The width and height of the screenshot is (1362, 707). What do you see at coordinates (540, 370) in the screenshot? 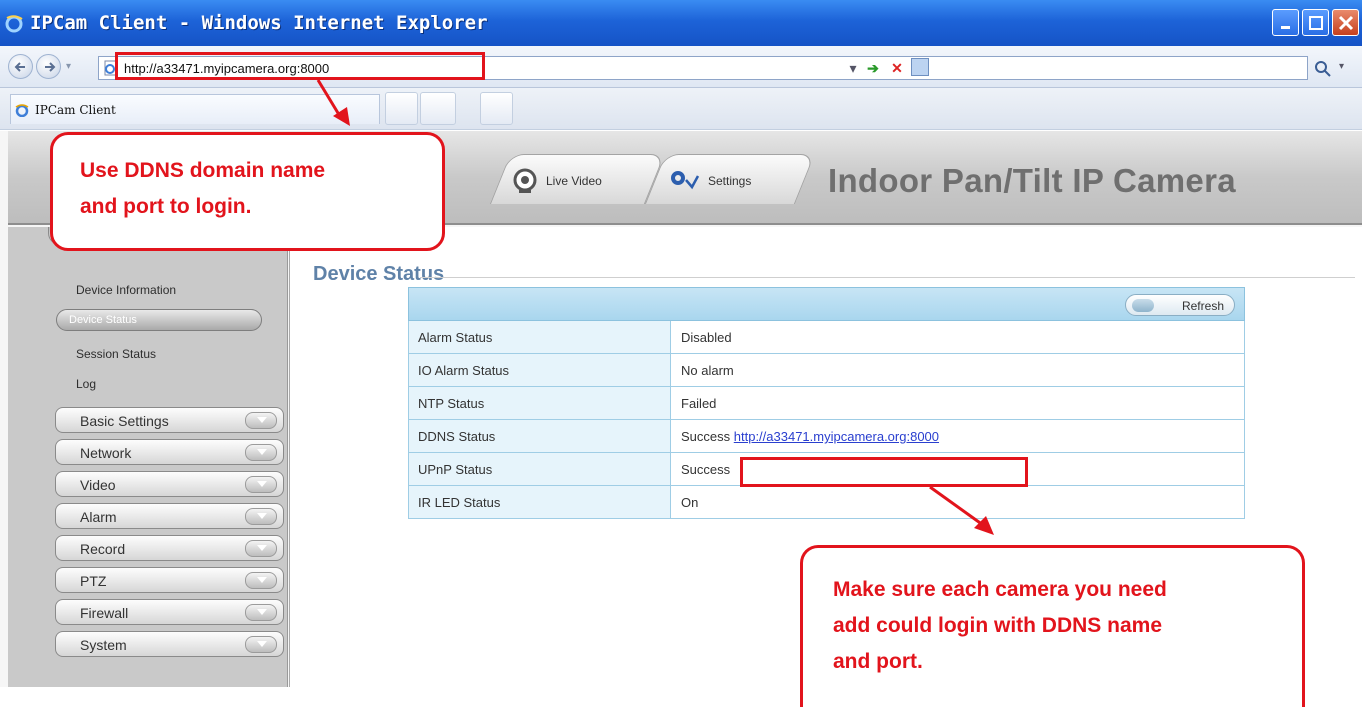
I see `row-label: IO Alarm Status` at bounding box center [540, 370].